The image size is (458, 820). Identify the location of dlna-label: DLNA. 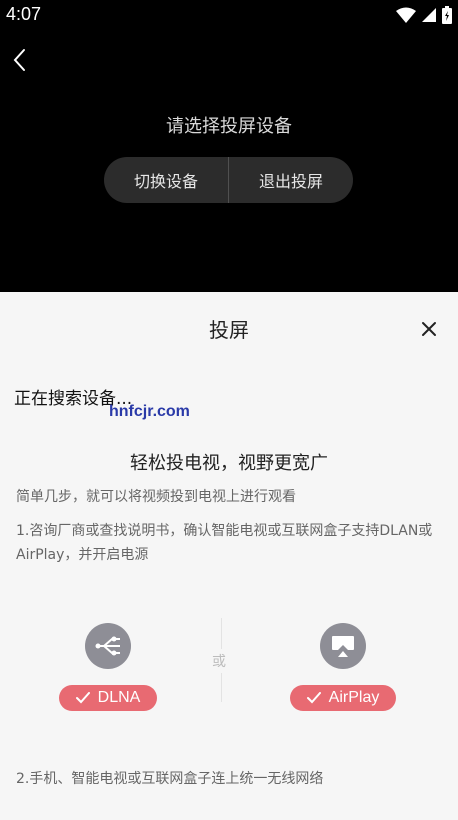
(119, 697).